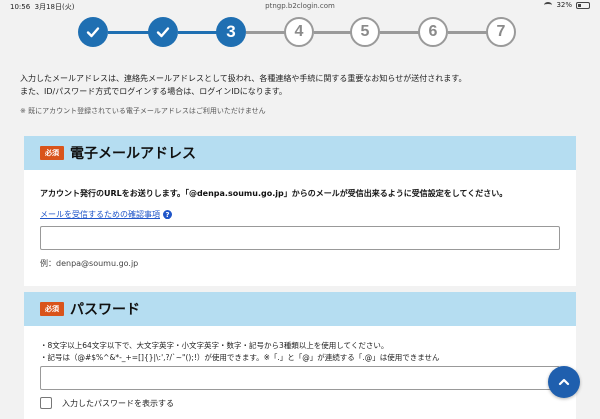  What do you see at coordinates (300, 153) in the screenshot?
I see `email-section-header: 必須 電子メールアドレス` at bounding box center [300, 153].